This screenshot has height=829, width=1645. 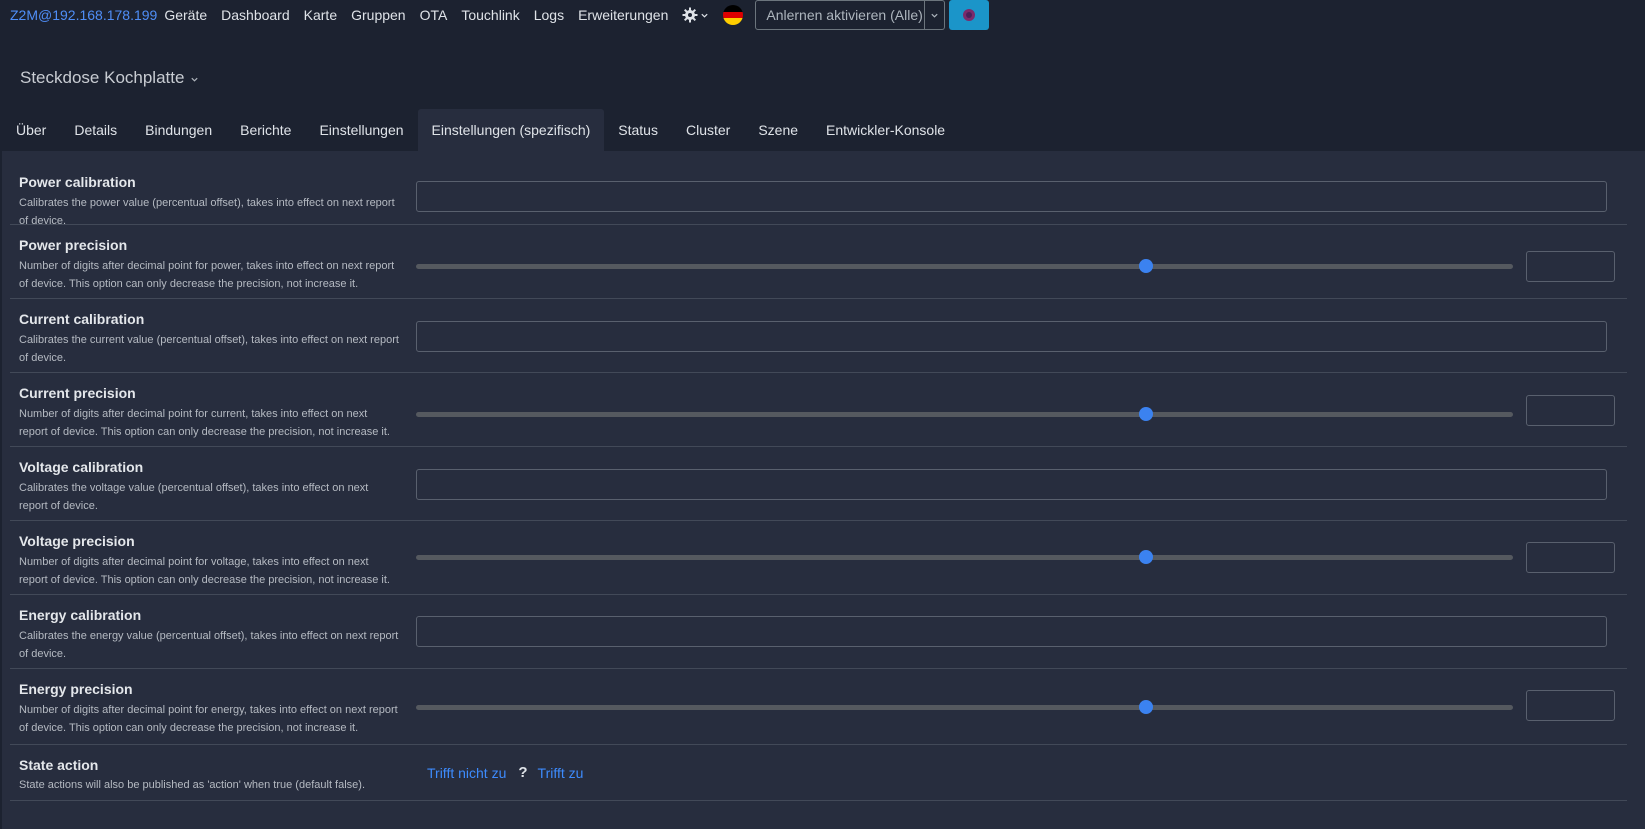 I want to click on energy-precision-input, so click(x=1570, y=705).